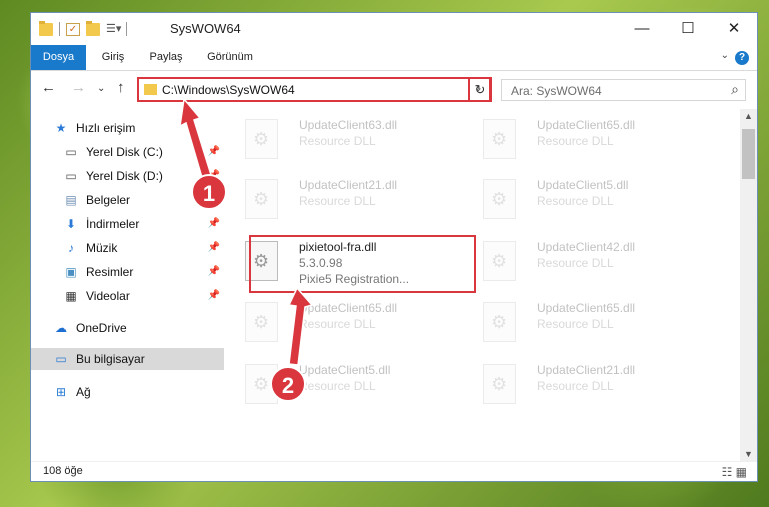 The image size is (769, 507). Describe the element at coordinates (61, 128) in the screenshot. I see `star-icon: ★` at that location.